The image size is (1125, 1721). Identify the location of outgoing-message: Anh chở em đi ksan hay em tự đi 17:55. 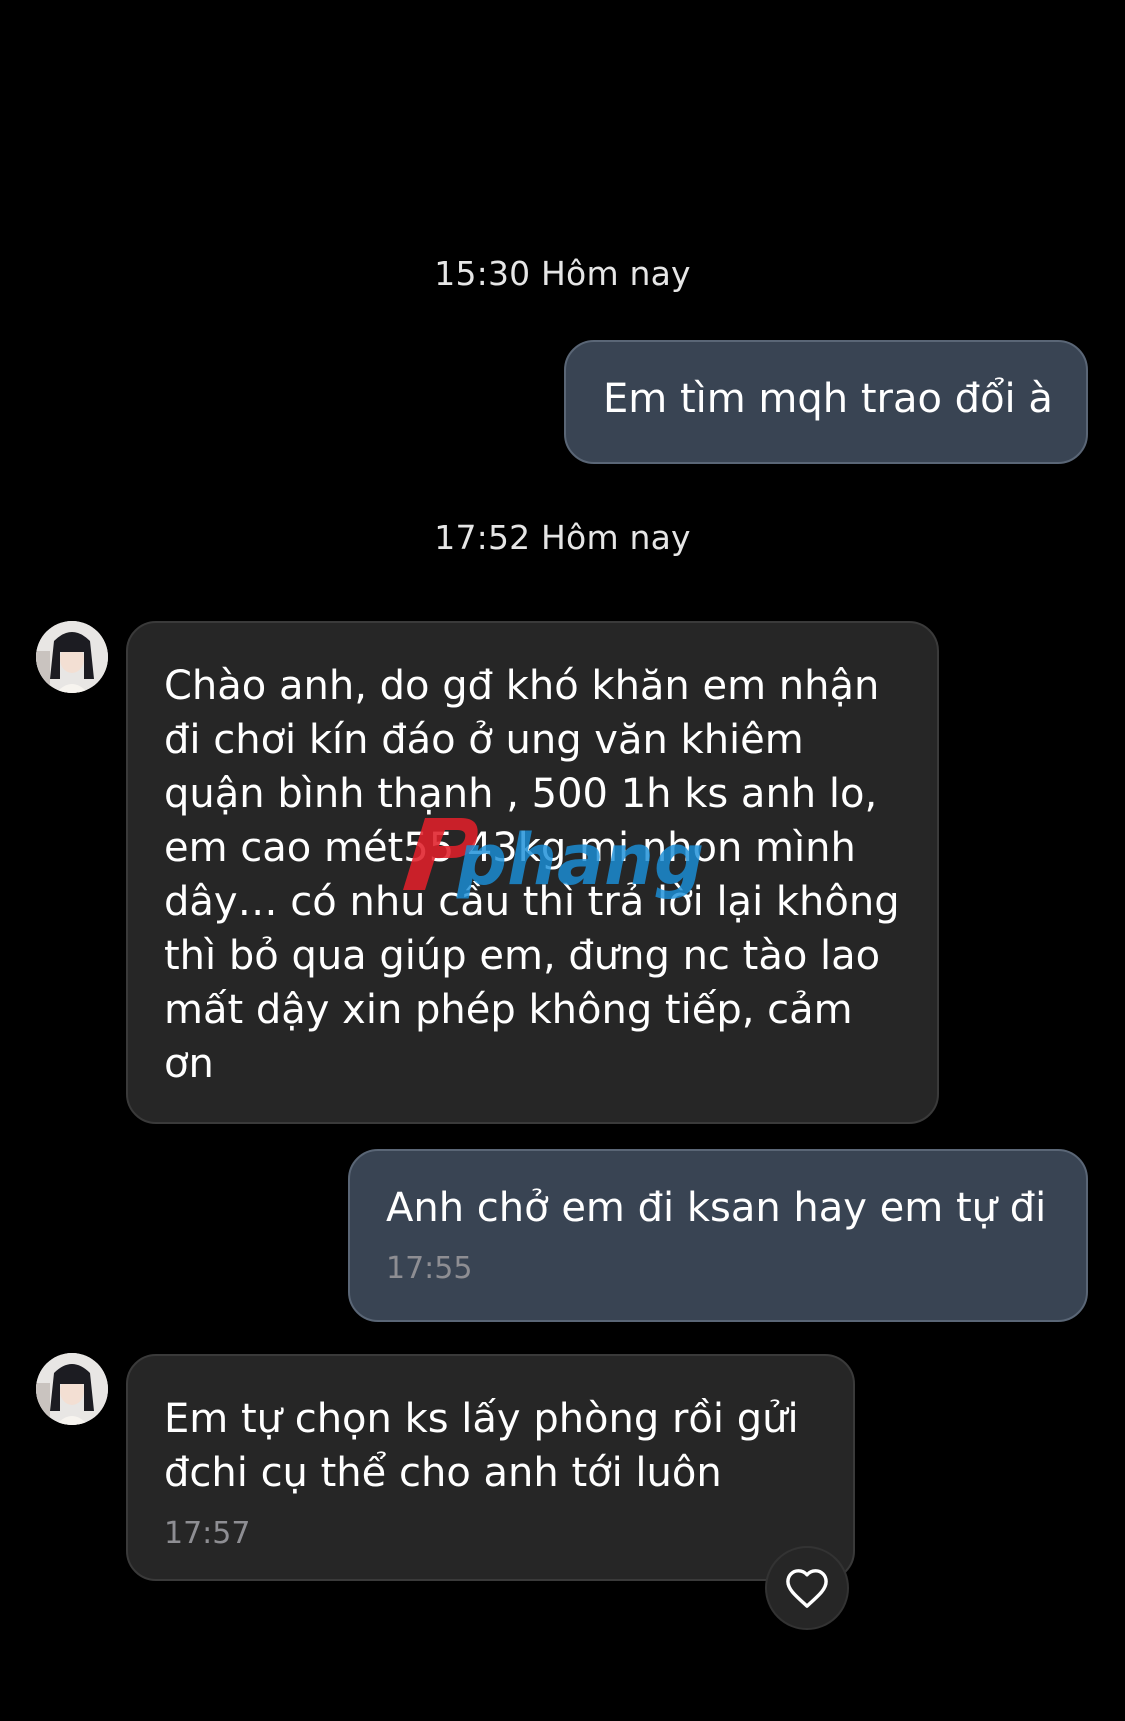
(718, 1235).